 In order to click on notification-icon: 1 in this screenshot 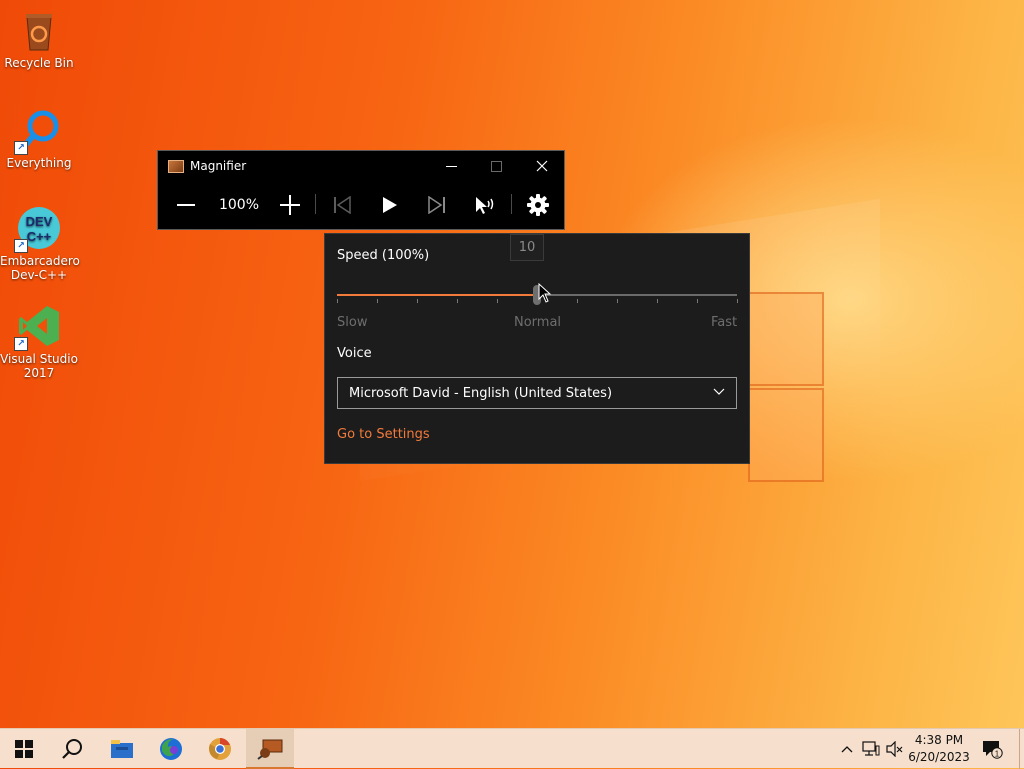, I will do `click(993, 750)`.